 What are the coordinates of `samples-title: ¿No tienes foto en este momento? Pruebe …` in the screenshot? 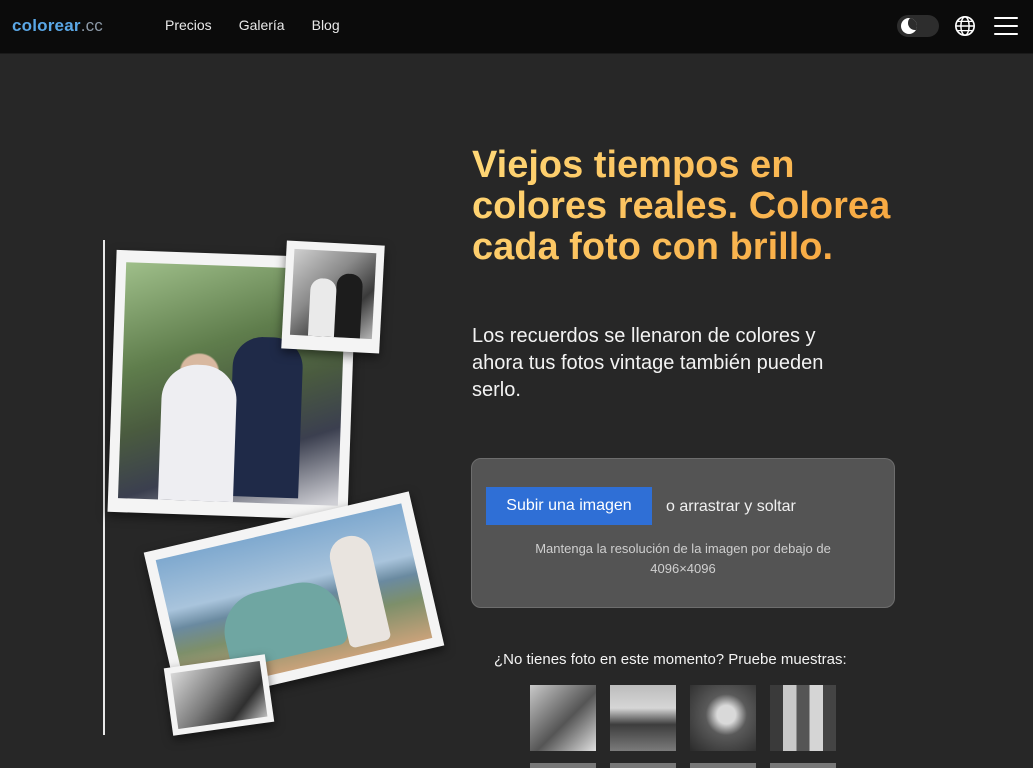 It's located at (670, 659).